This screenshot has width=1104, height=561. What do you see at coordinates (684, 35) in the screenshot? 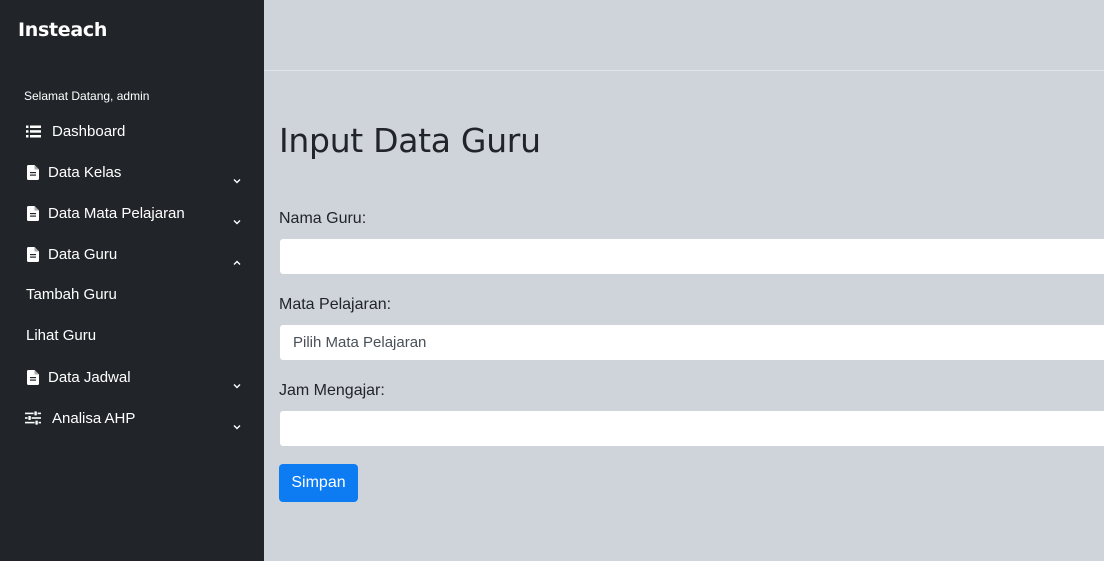
I see `top-navbar` at bounding box center [684, 35].